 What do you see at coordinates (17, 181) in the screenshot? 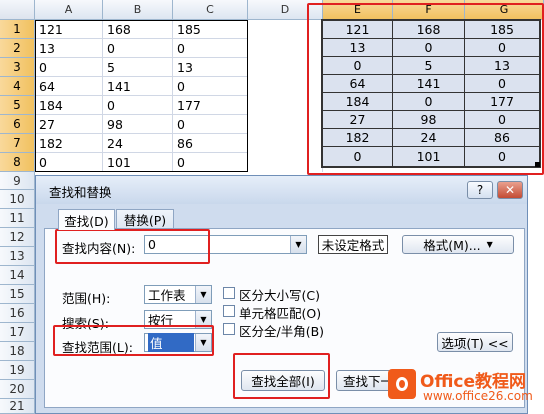
I see `row-header-9: 9` at bounding box center [17, 181].